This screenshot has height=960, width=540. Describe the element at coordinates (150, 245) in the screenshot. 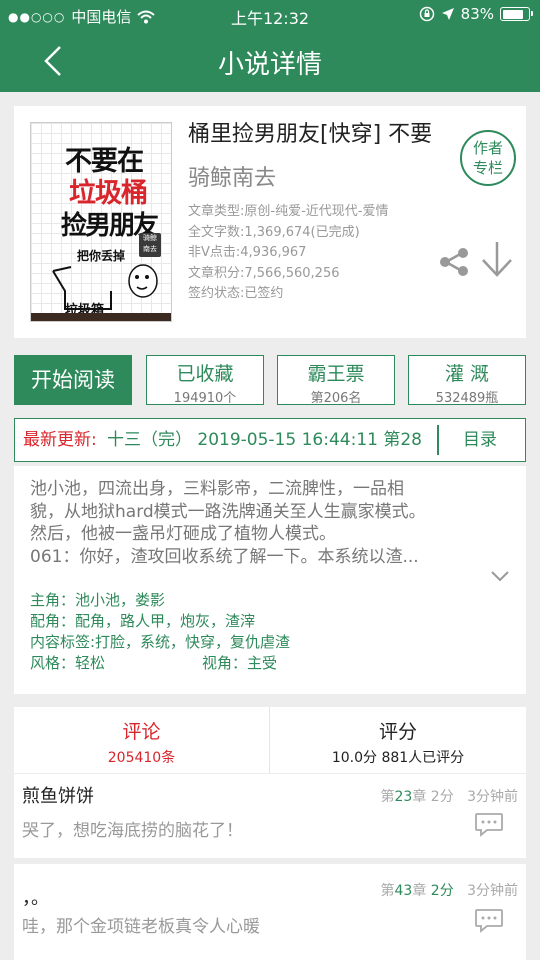

I see `cover-seal: 骑鲸 南去` at that location.